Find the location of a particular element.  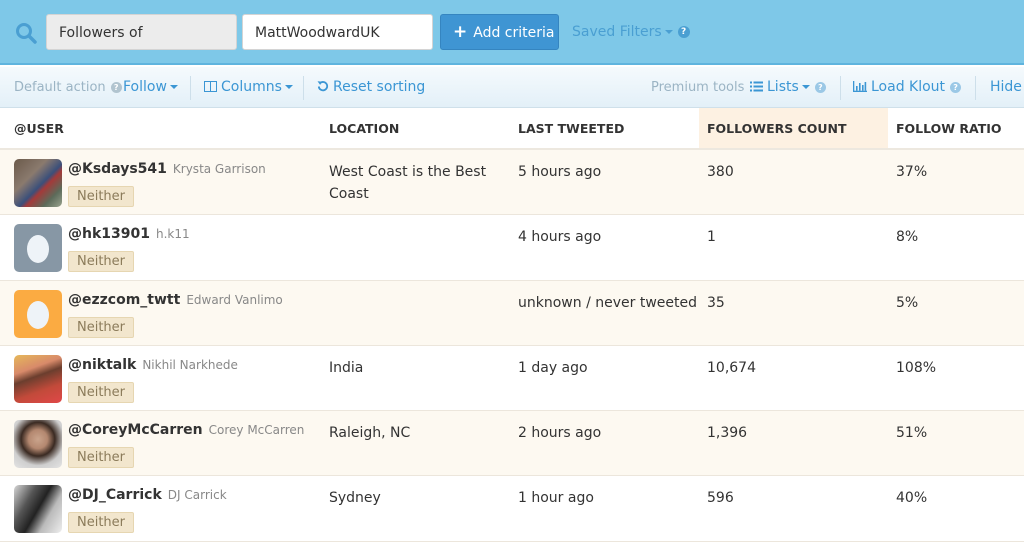

column-header-location: LOCATION is located at coordinates (409, 128).